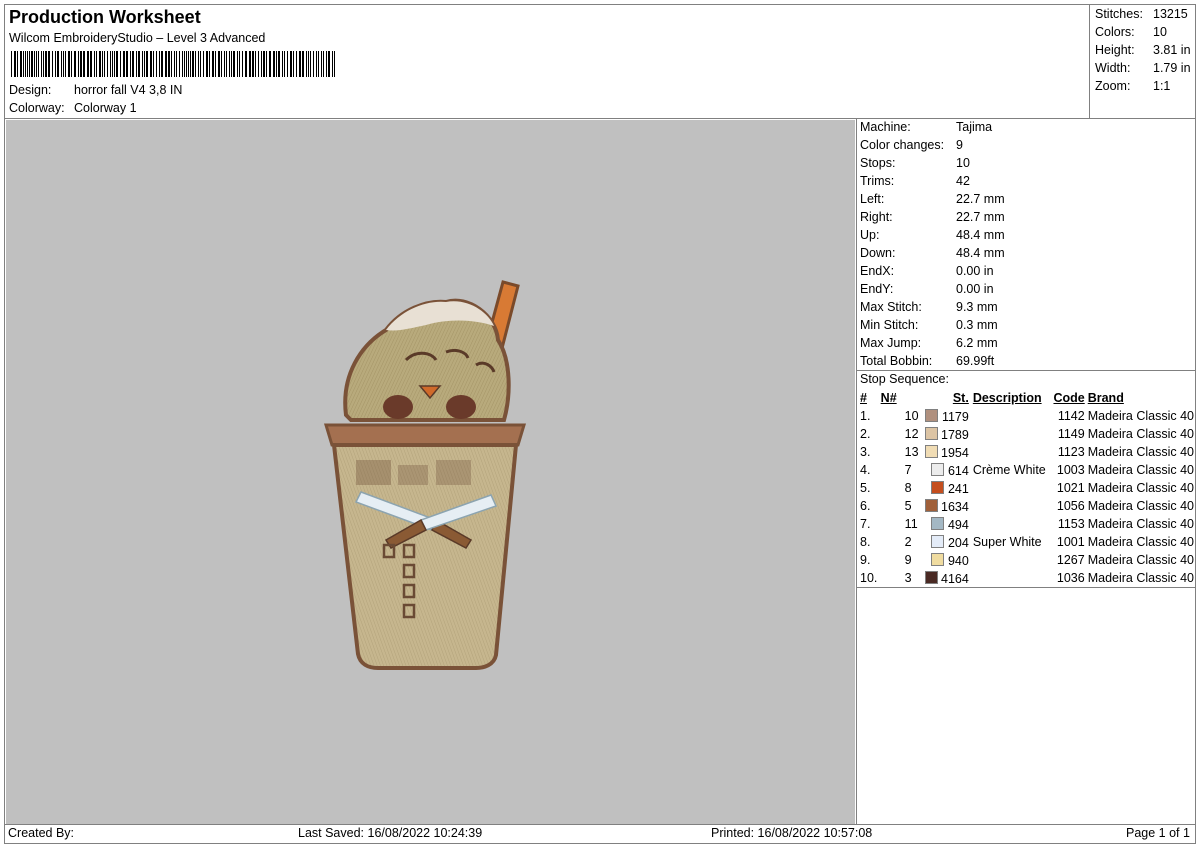  Describe the element at coordinates (1007, 398) in the screenshot. I see `col-description: Description` at that location.